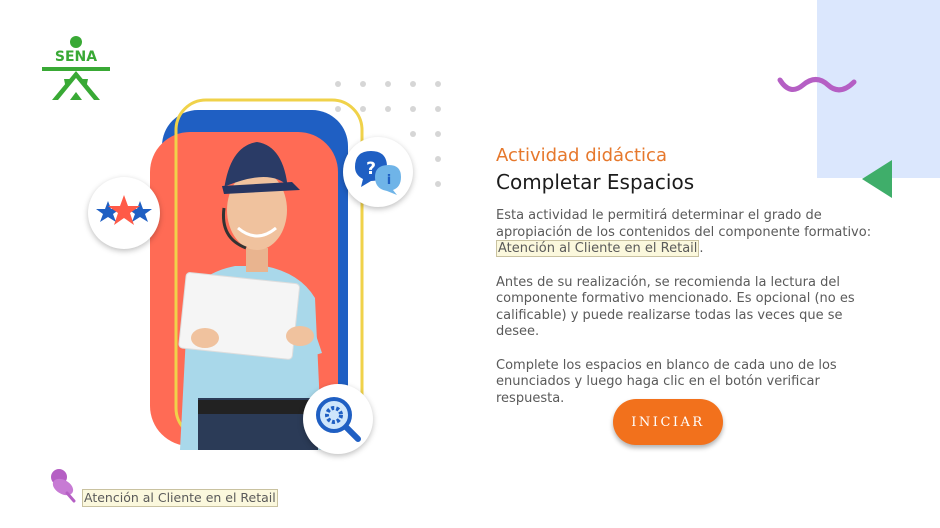  Describe the element at coordinates (668, 422) in the screenshot. I see `start-button: INICIAR` at that location.